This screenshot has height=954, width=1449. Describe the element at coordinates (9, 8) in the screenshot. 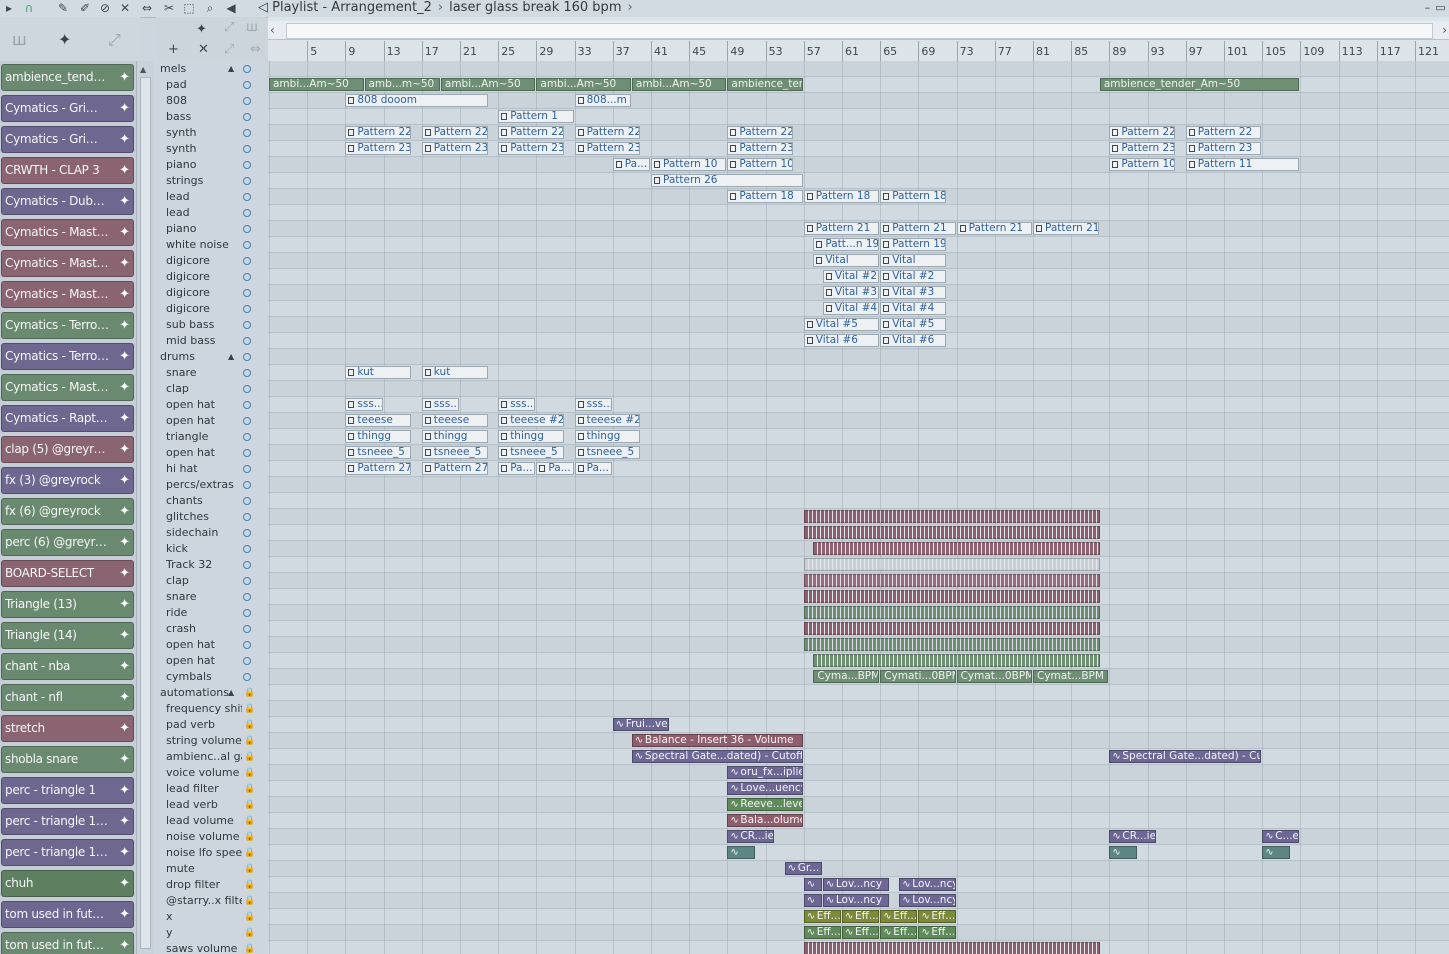

I see `menu-arrow-icon: ▸` at that location.